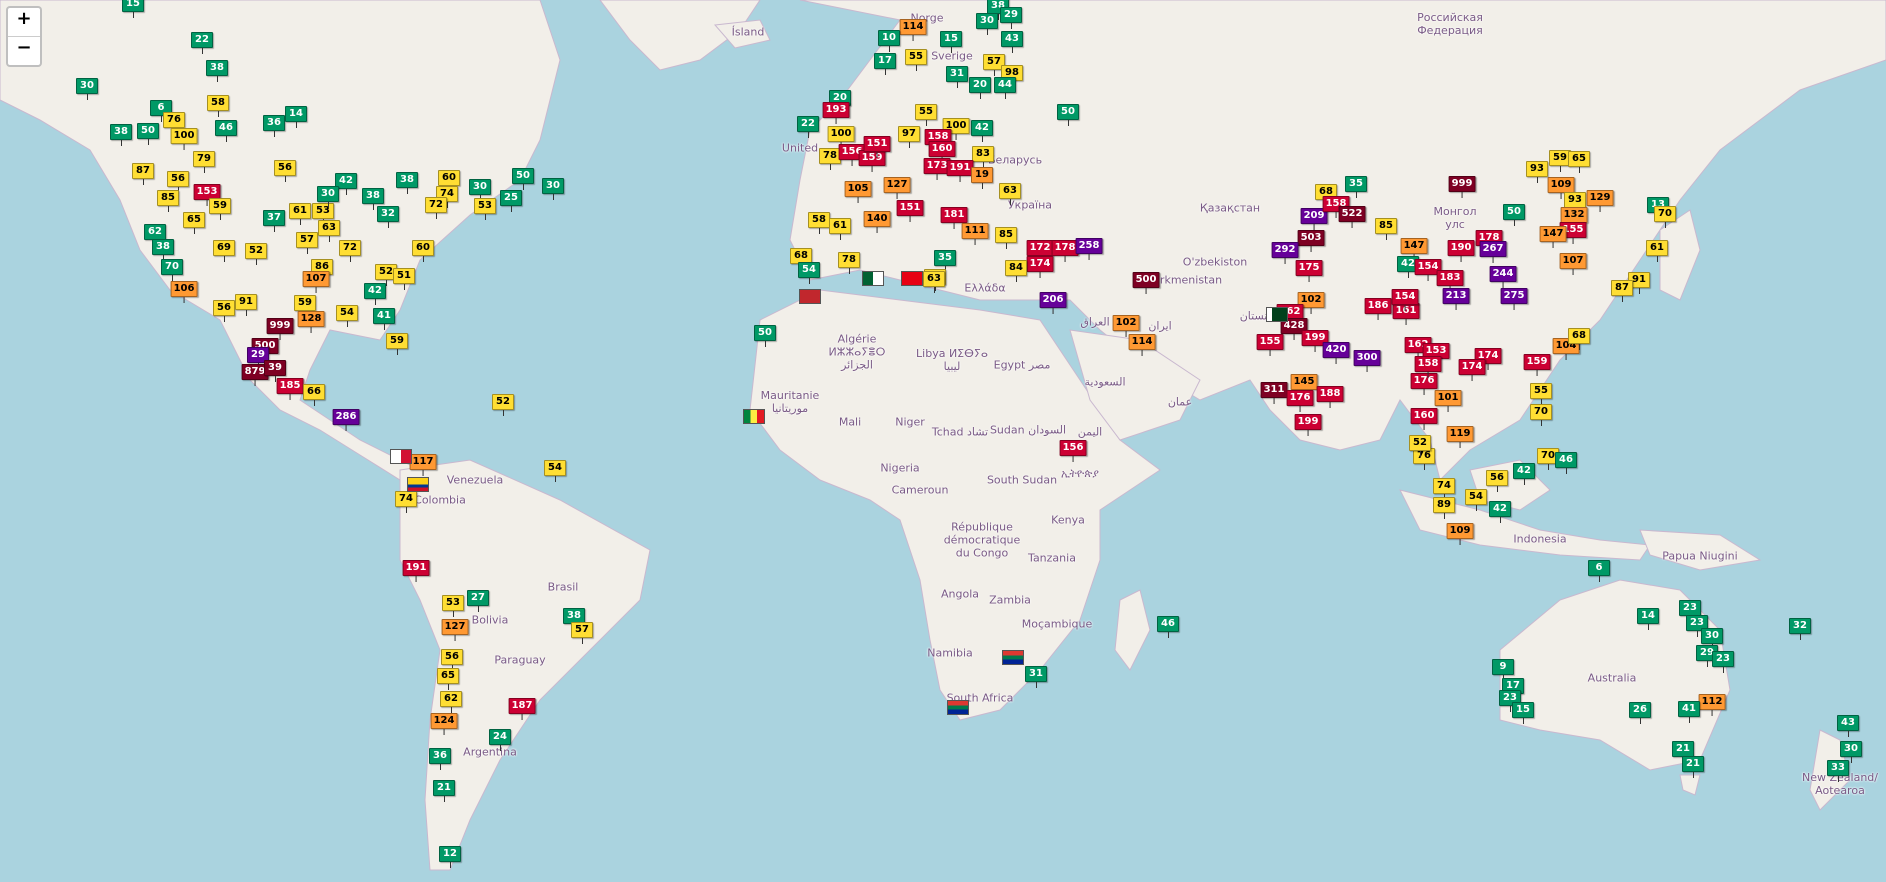 This screenshot has height=882, width=1886. Describe the element at coordinates (982, 178) in the screenshot. I see `aqi-station-marker: 19` at that location.